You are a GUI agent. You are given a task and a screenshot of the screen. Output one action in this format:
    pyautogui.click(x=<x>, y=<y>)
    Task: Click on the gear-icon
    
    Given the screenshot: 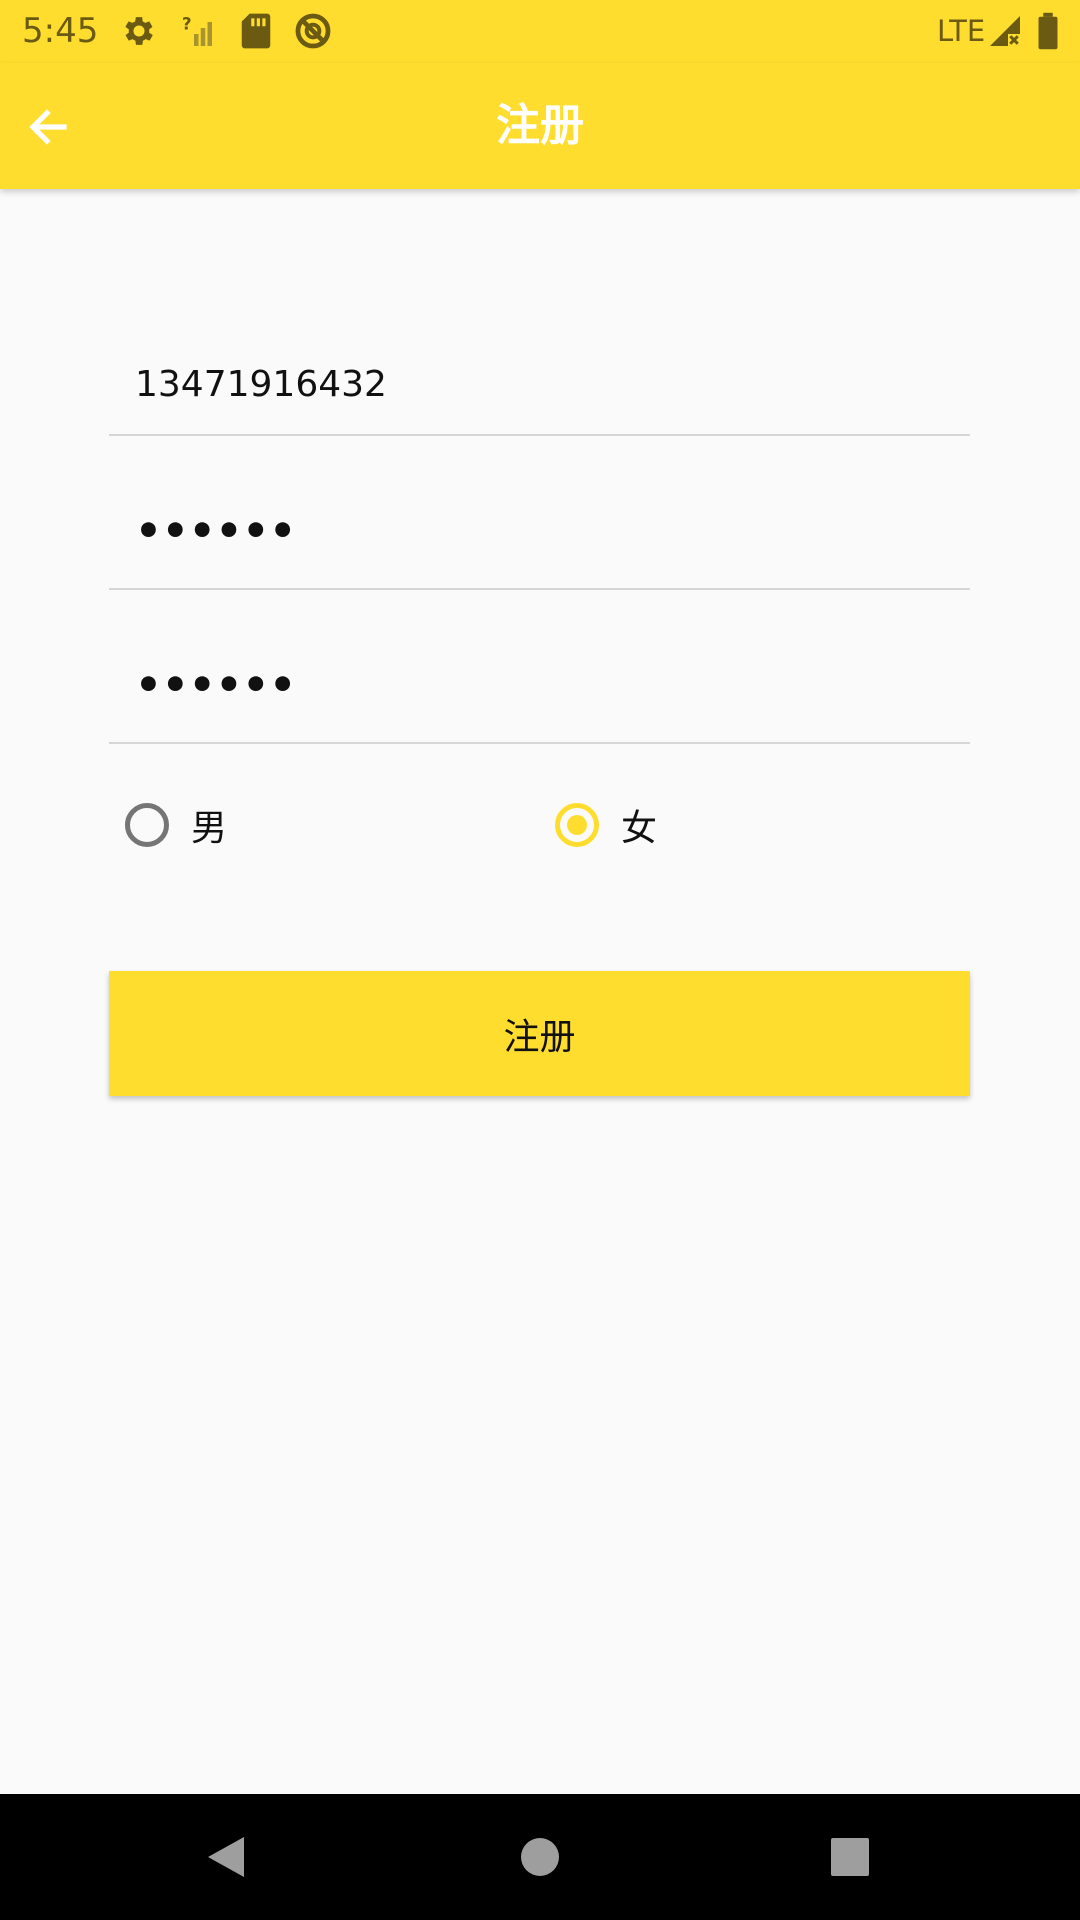 What is the action you would take?
    pyautogui.click(x=139, y=31)
    